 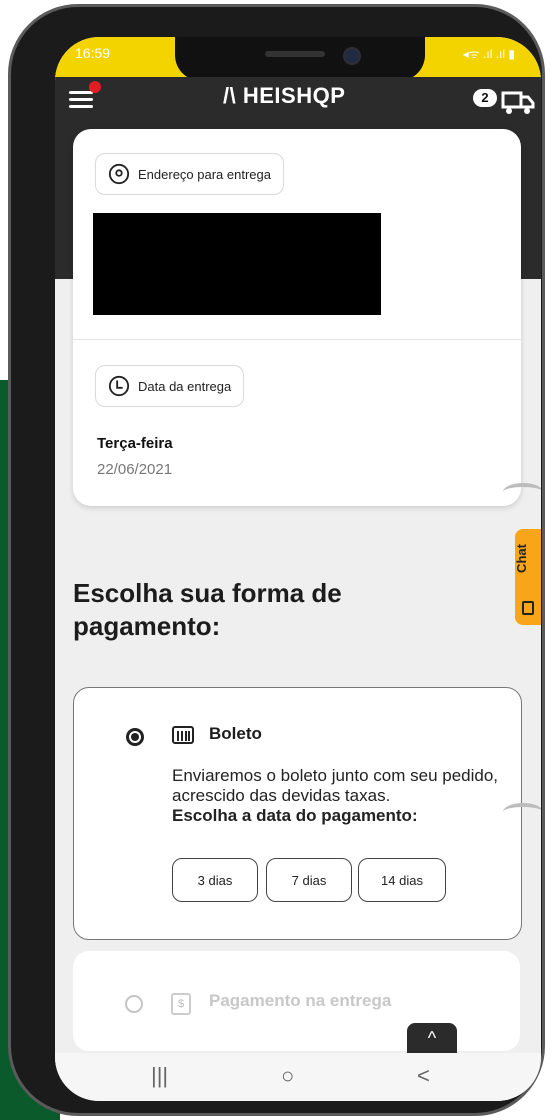 What do you see at coordinates (95, 87) in the screenshot?
I see `notification-dot` at bounding box center [95, 87].